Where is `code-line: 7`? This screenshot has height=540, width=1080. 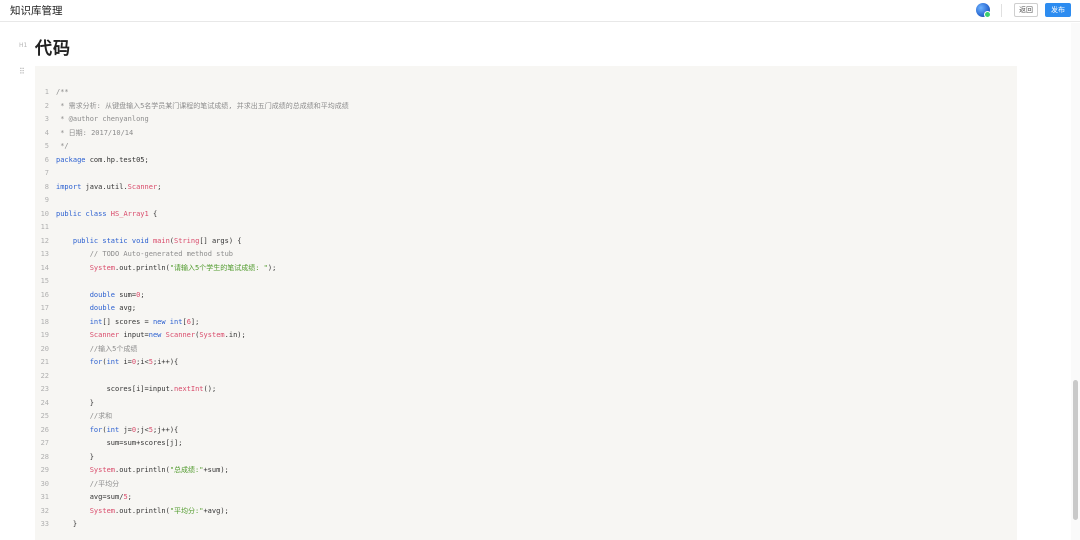 code-line: 7 is located at coordinates (192, 174).